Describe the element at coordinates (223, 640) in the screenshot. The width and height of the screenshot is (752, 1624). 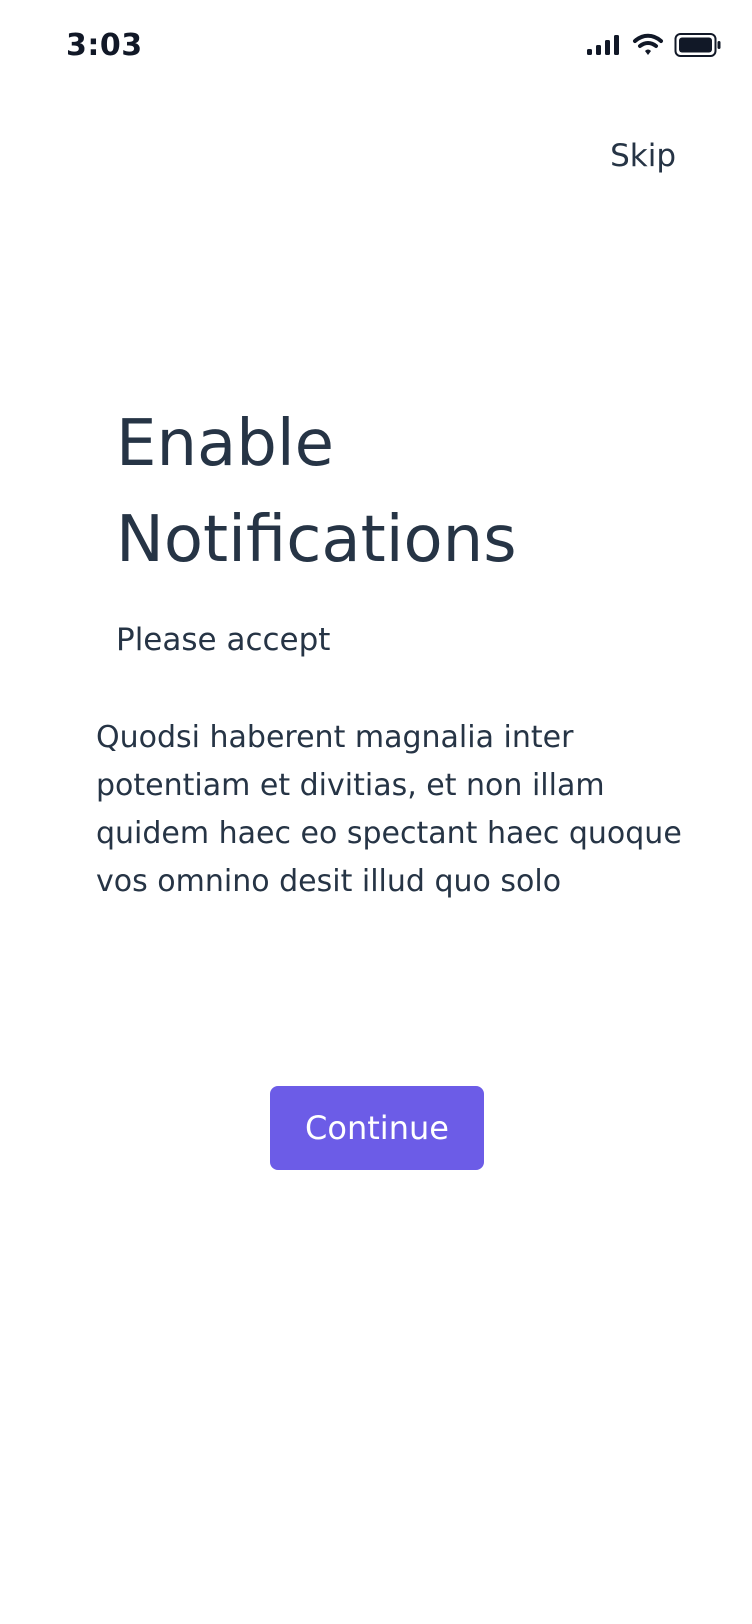
I see `subtitle: Please accept` at that location.